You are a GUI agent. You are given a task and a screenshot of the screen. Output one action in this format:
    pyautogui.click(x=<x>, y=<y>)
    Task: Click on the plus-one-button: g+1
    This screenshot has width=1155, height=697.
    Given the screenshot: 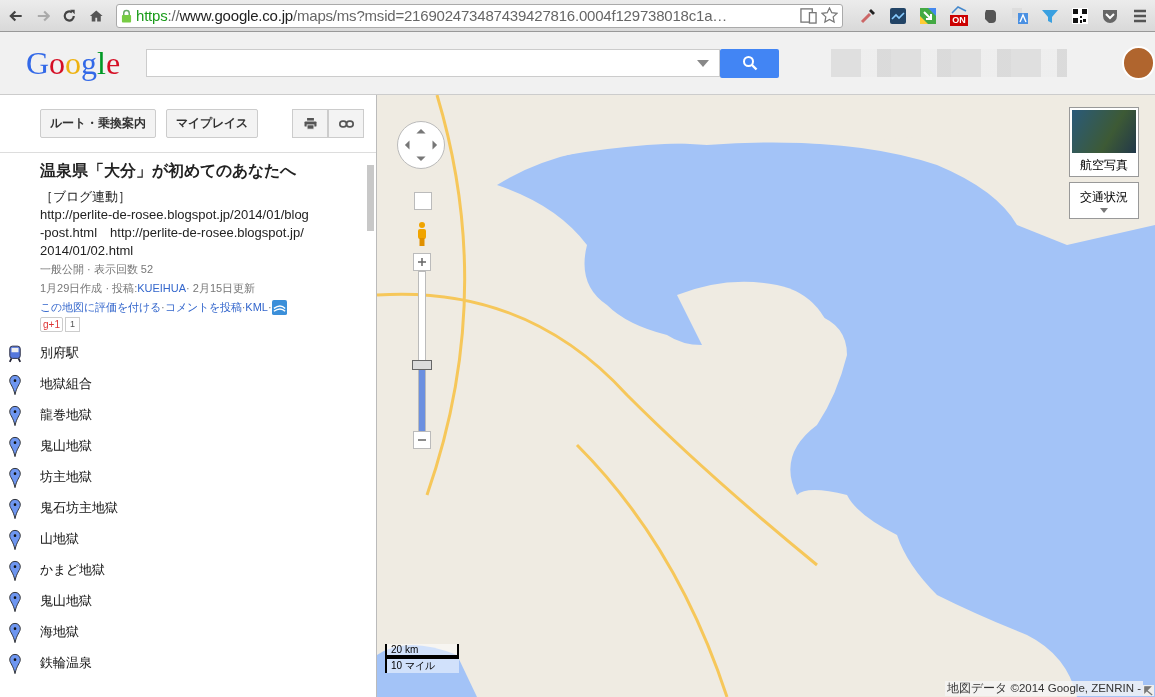 What is the action you would take?
    pyautogui.click(x=51, y=324)
    